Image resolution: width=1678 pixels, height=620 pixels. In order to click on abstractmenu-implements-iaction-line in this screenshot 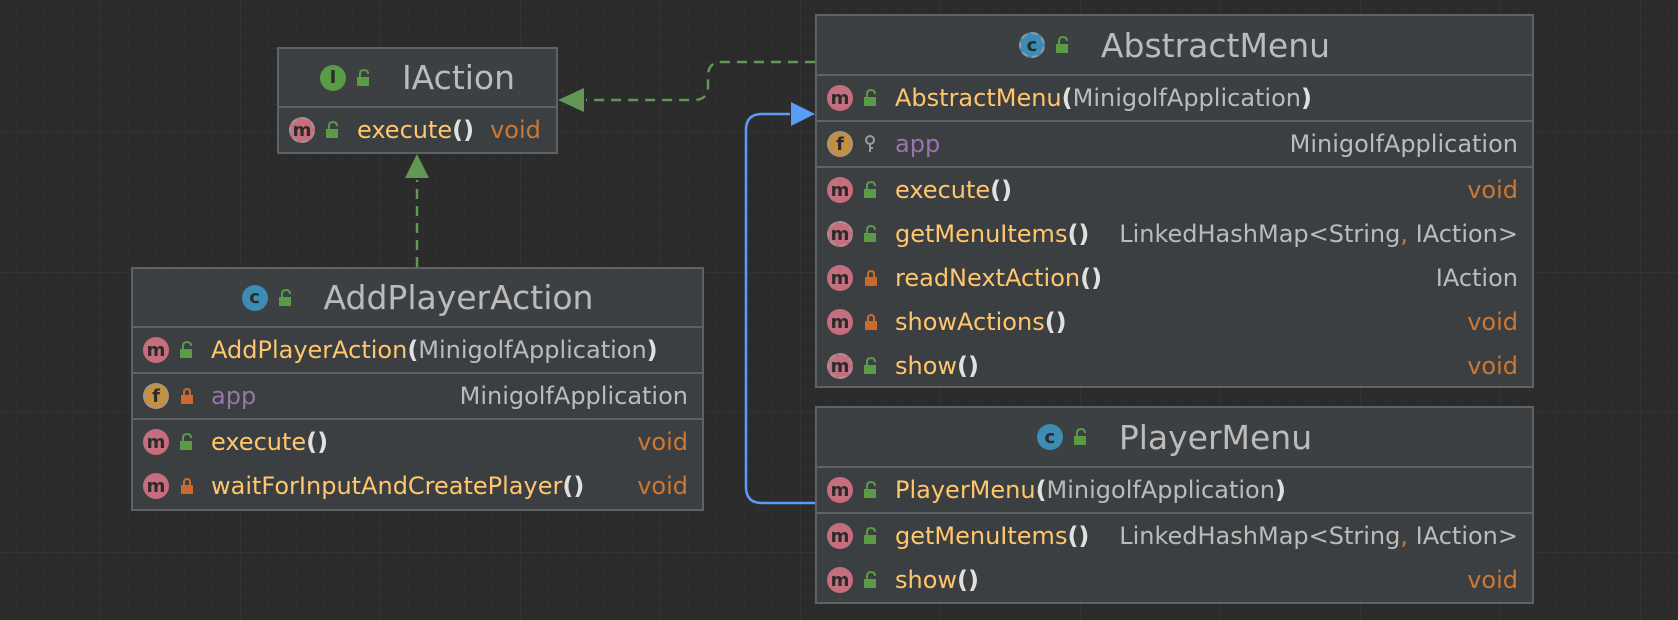, I will do `click(700, 81)`.